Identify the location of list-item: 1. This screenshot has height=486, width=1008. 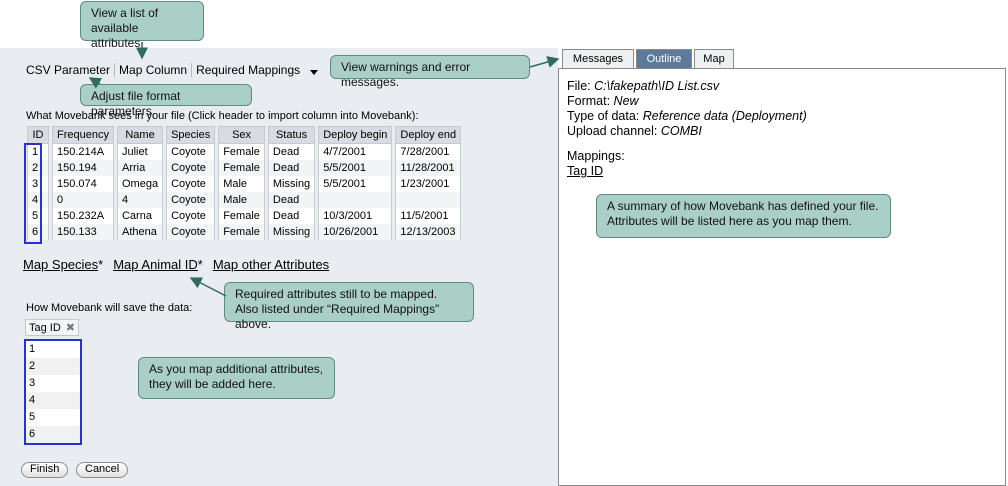
(53, 349).